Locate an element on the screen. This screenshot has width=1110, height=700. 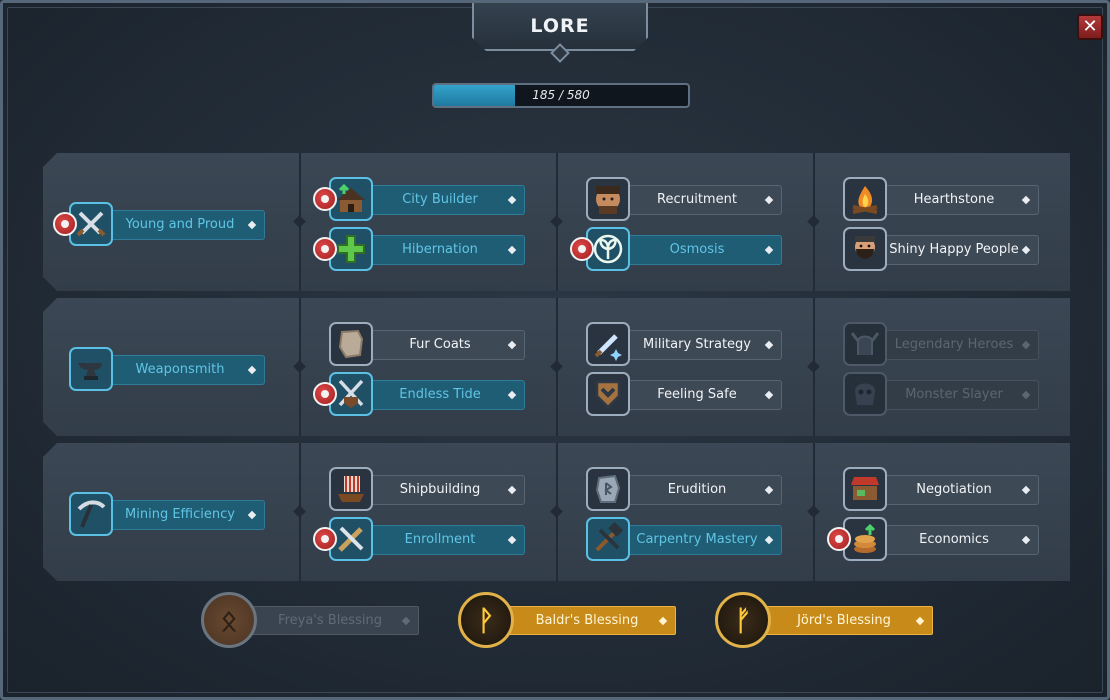
skill-recruitment: Recruitment is located at coordinates (686, 200).